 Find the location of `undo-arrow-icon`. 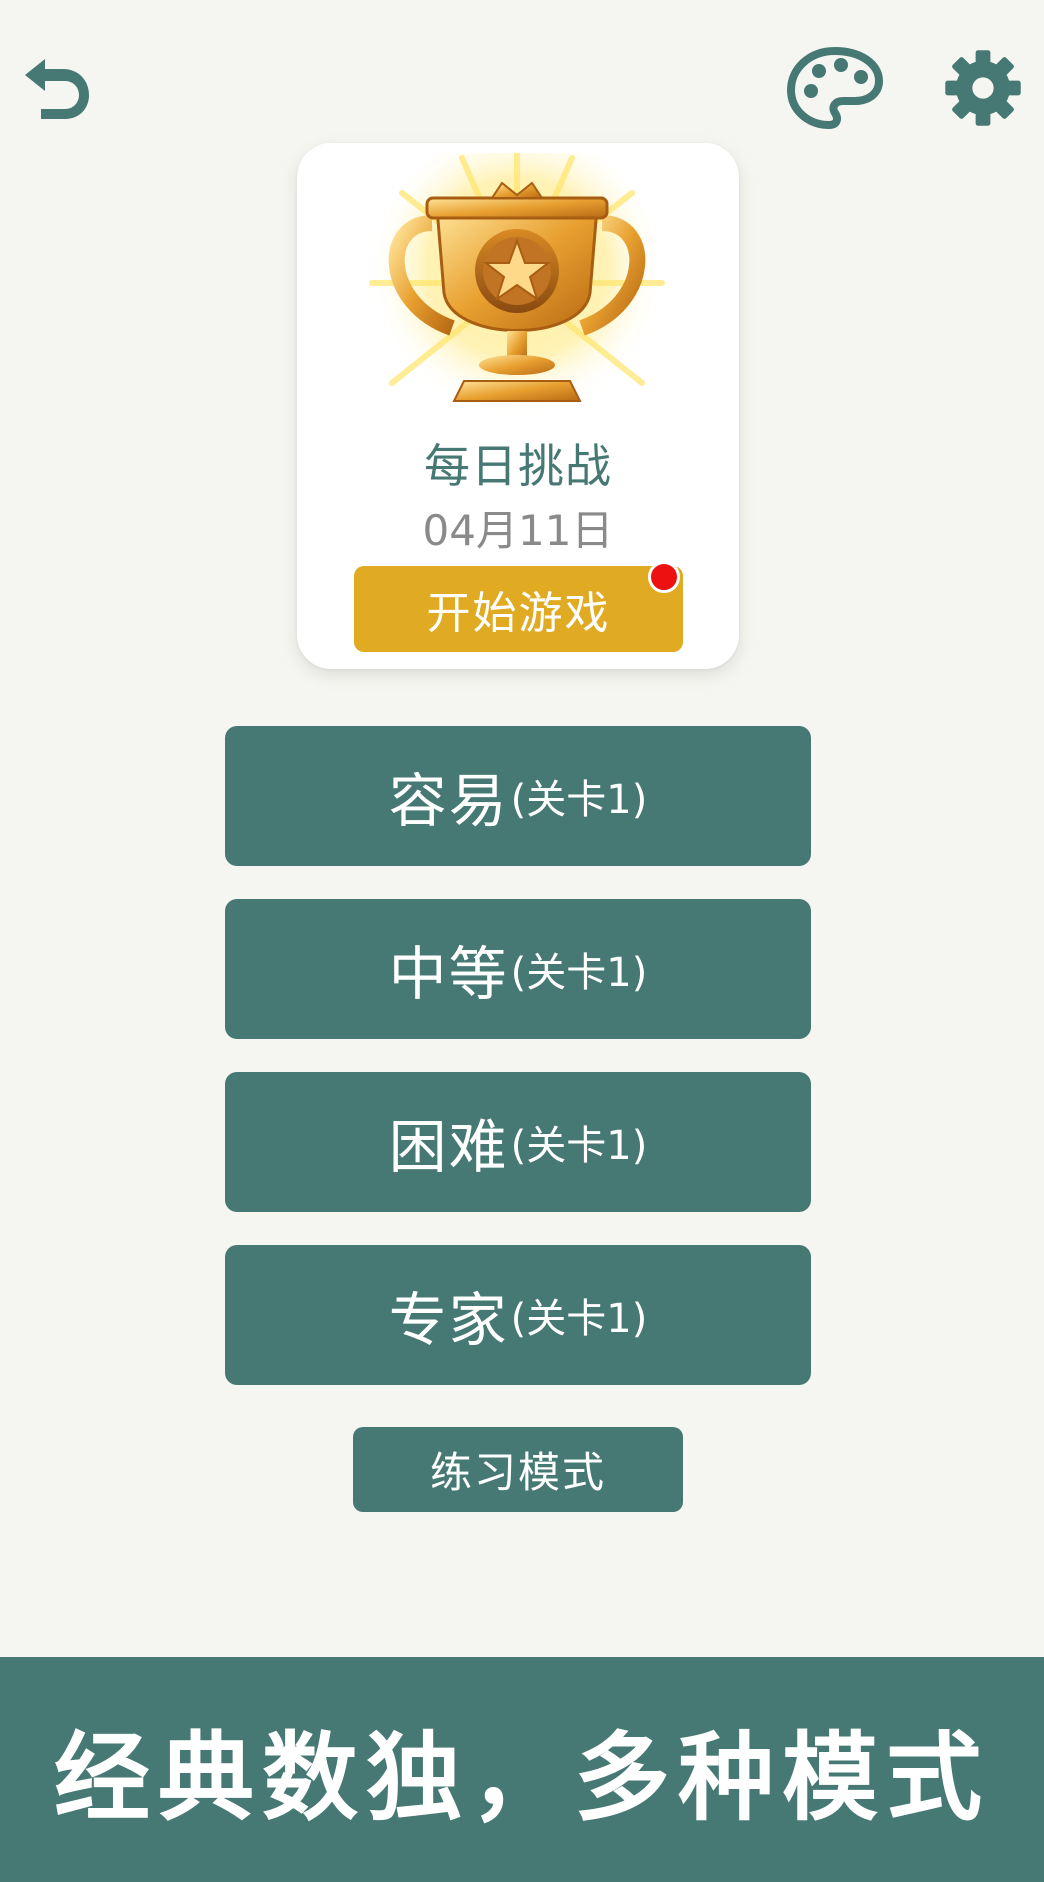

undo-arrow-icon is located at coordinates (57, 89).